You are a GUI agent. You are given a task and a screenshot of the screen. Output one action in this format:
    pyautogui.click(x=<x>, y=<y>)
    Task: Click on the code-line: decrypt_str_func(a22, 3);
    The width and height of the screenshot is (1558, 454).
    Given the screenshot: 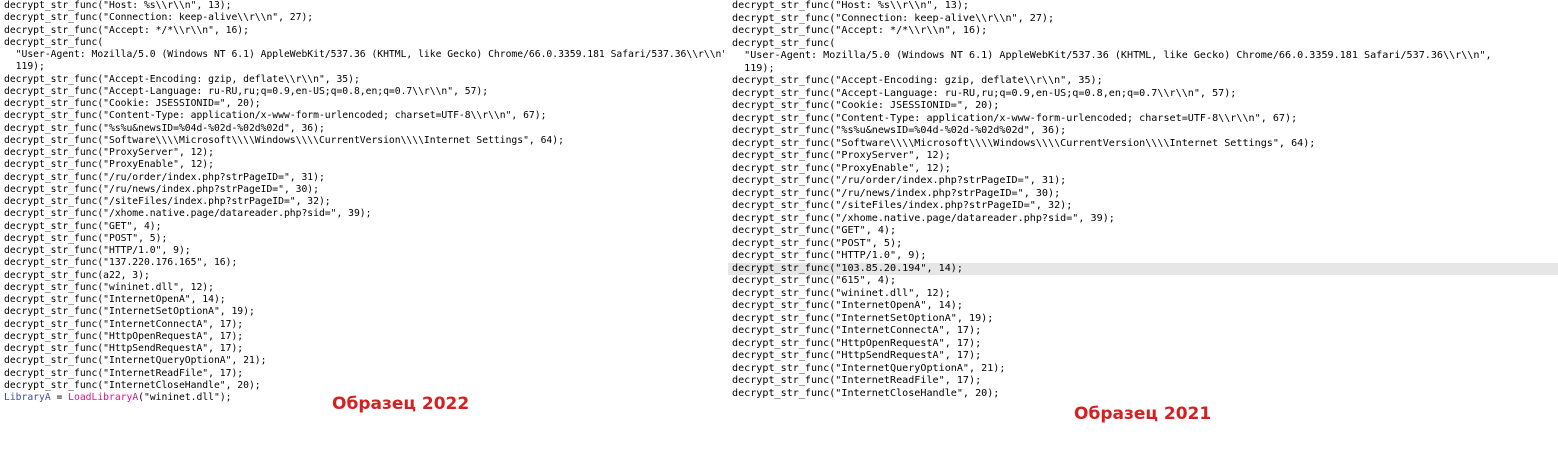 What is the action you would take?
    pyautogui.click(x=362, y=276)
    